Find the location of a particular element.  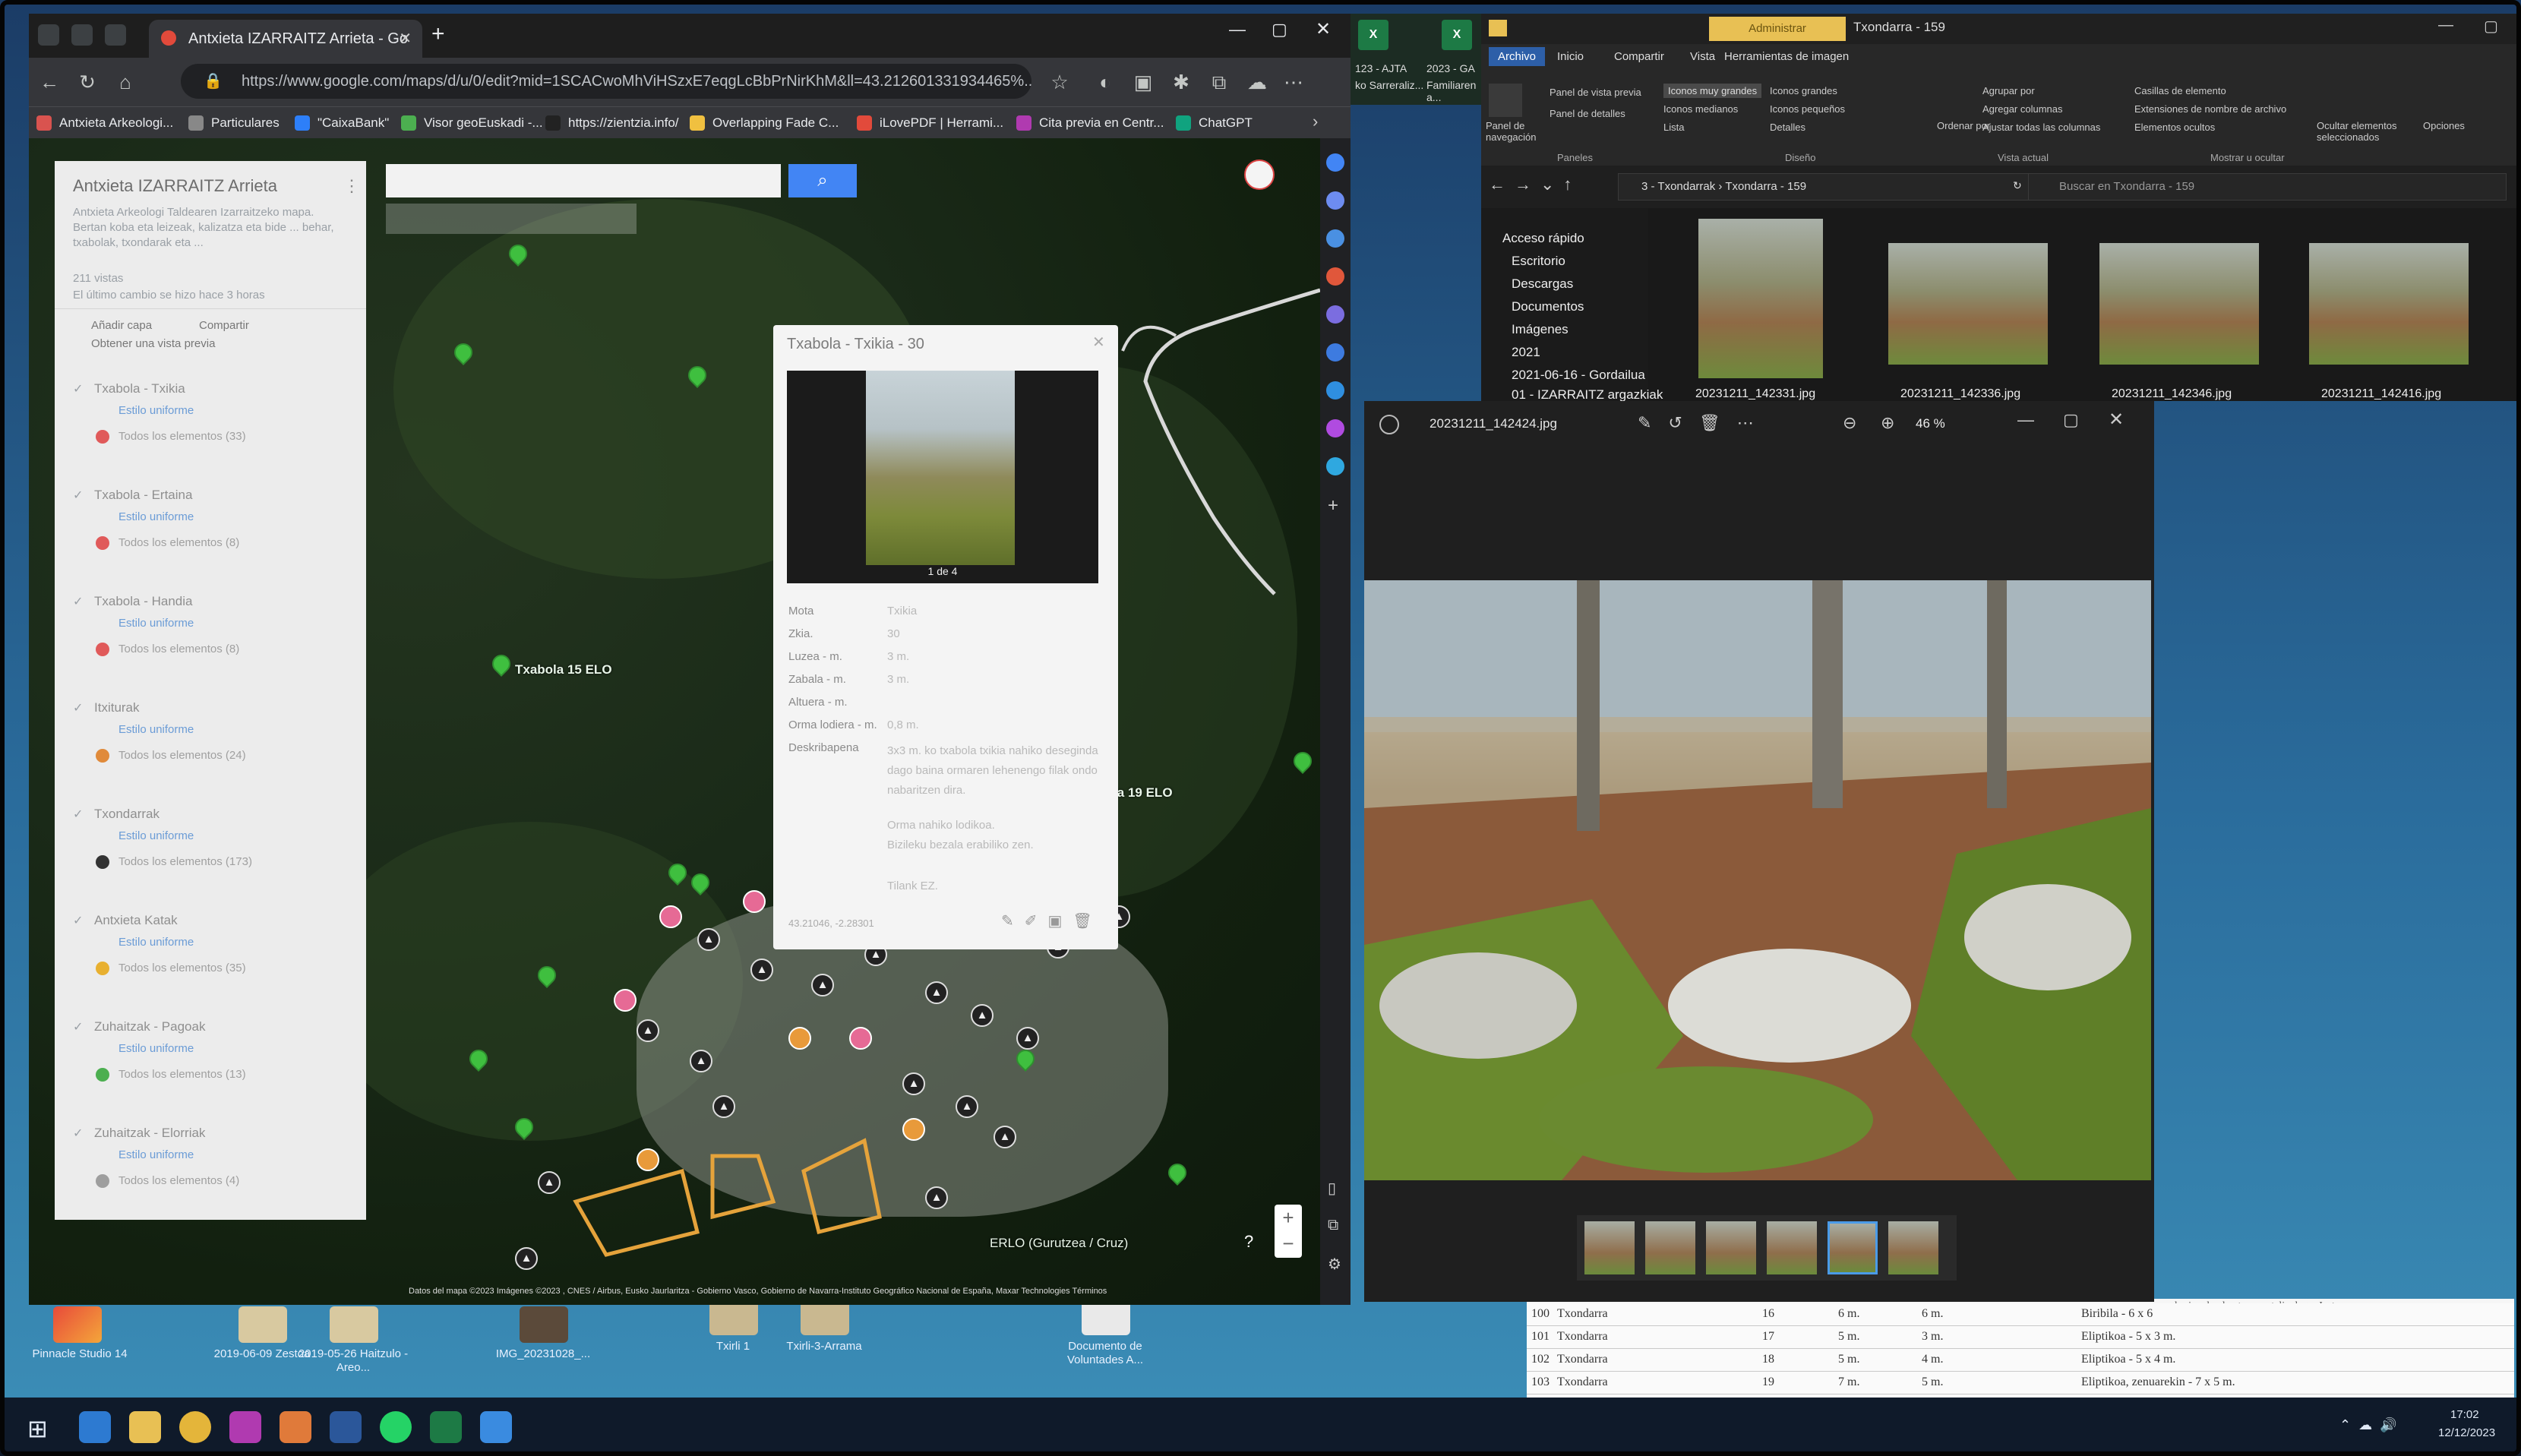

ribbon-button-label: Extensiones de nombre de archivo is located at coordinates (2210, 109).